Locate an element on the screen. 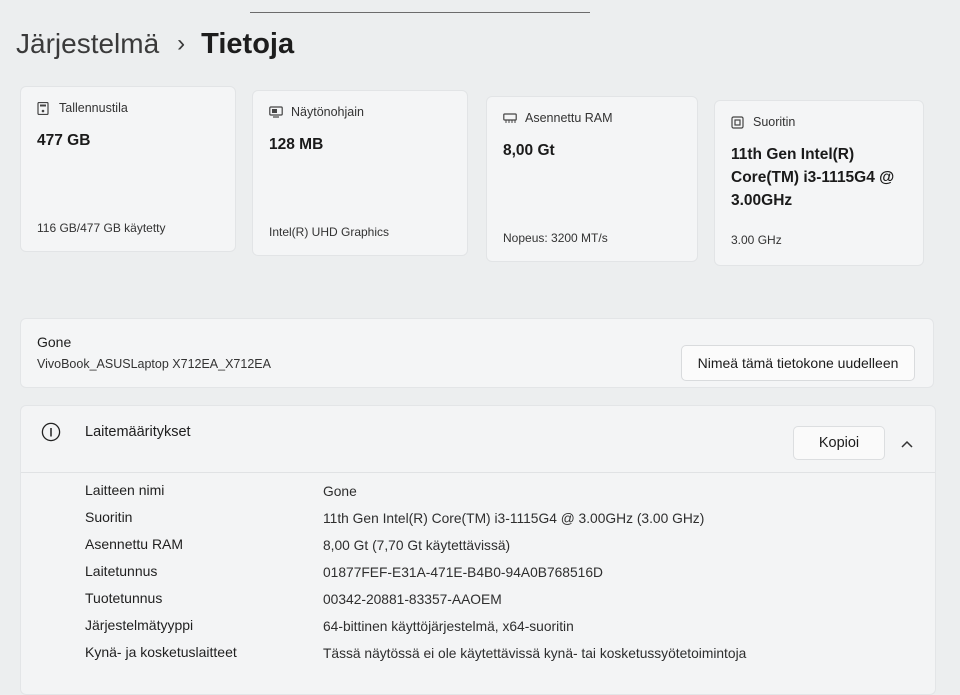  breadcrumb: Järjestelmä › Tietoja is located at coordinates (155, 44).